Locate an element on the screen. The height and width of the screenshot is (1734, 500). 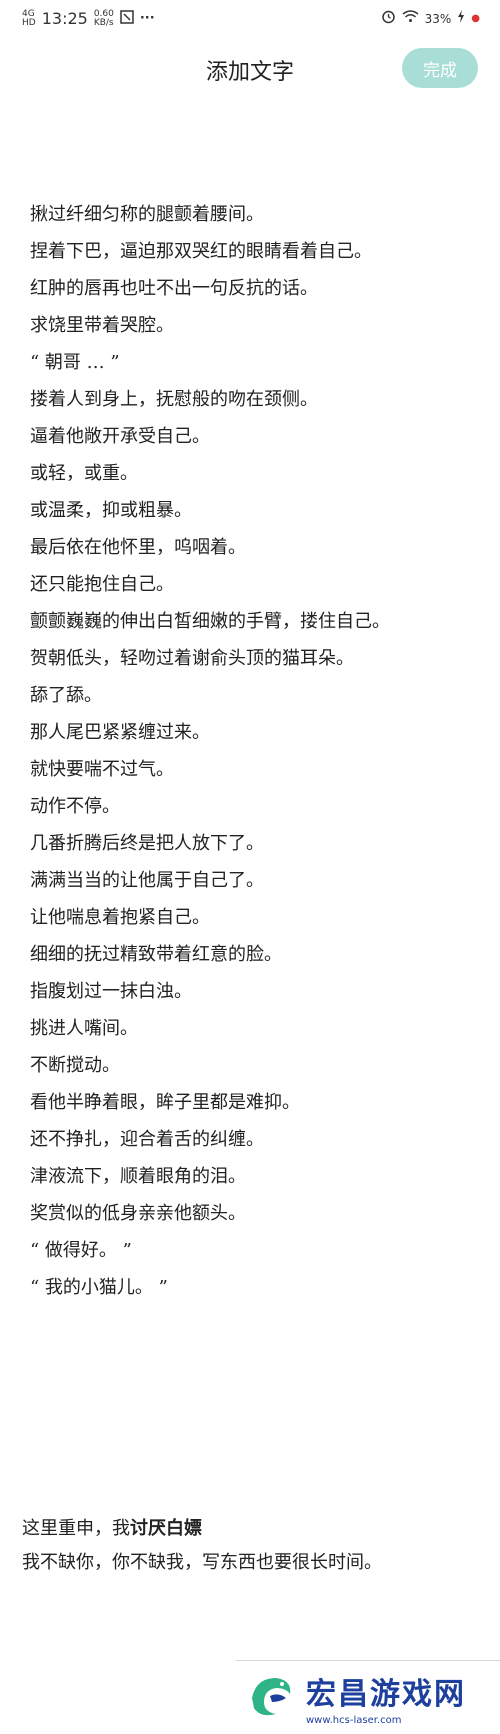
text-line: 让他喘息着抱紧自己。 is located at coordinates (120, 917).